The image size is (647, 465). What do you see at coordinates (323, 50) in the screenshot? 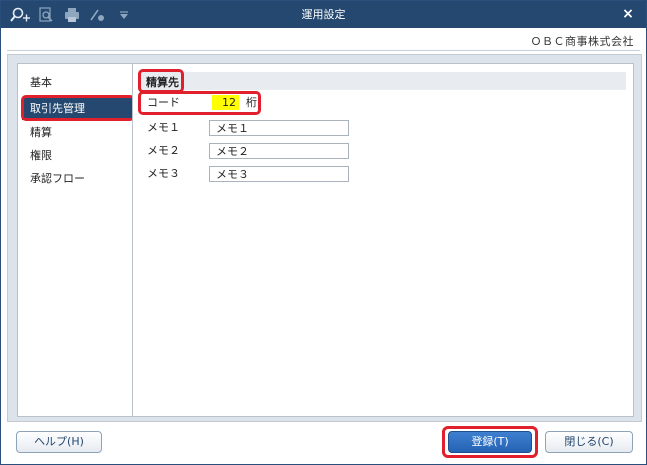
I see `header-divider` at bounding box center [323, 50].